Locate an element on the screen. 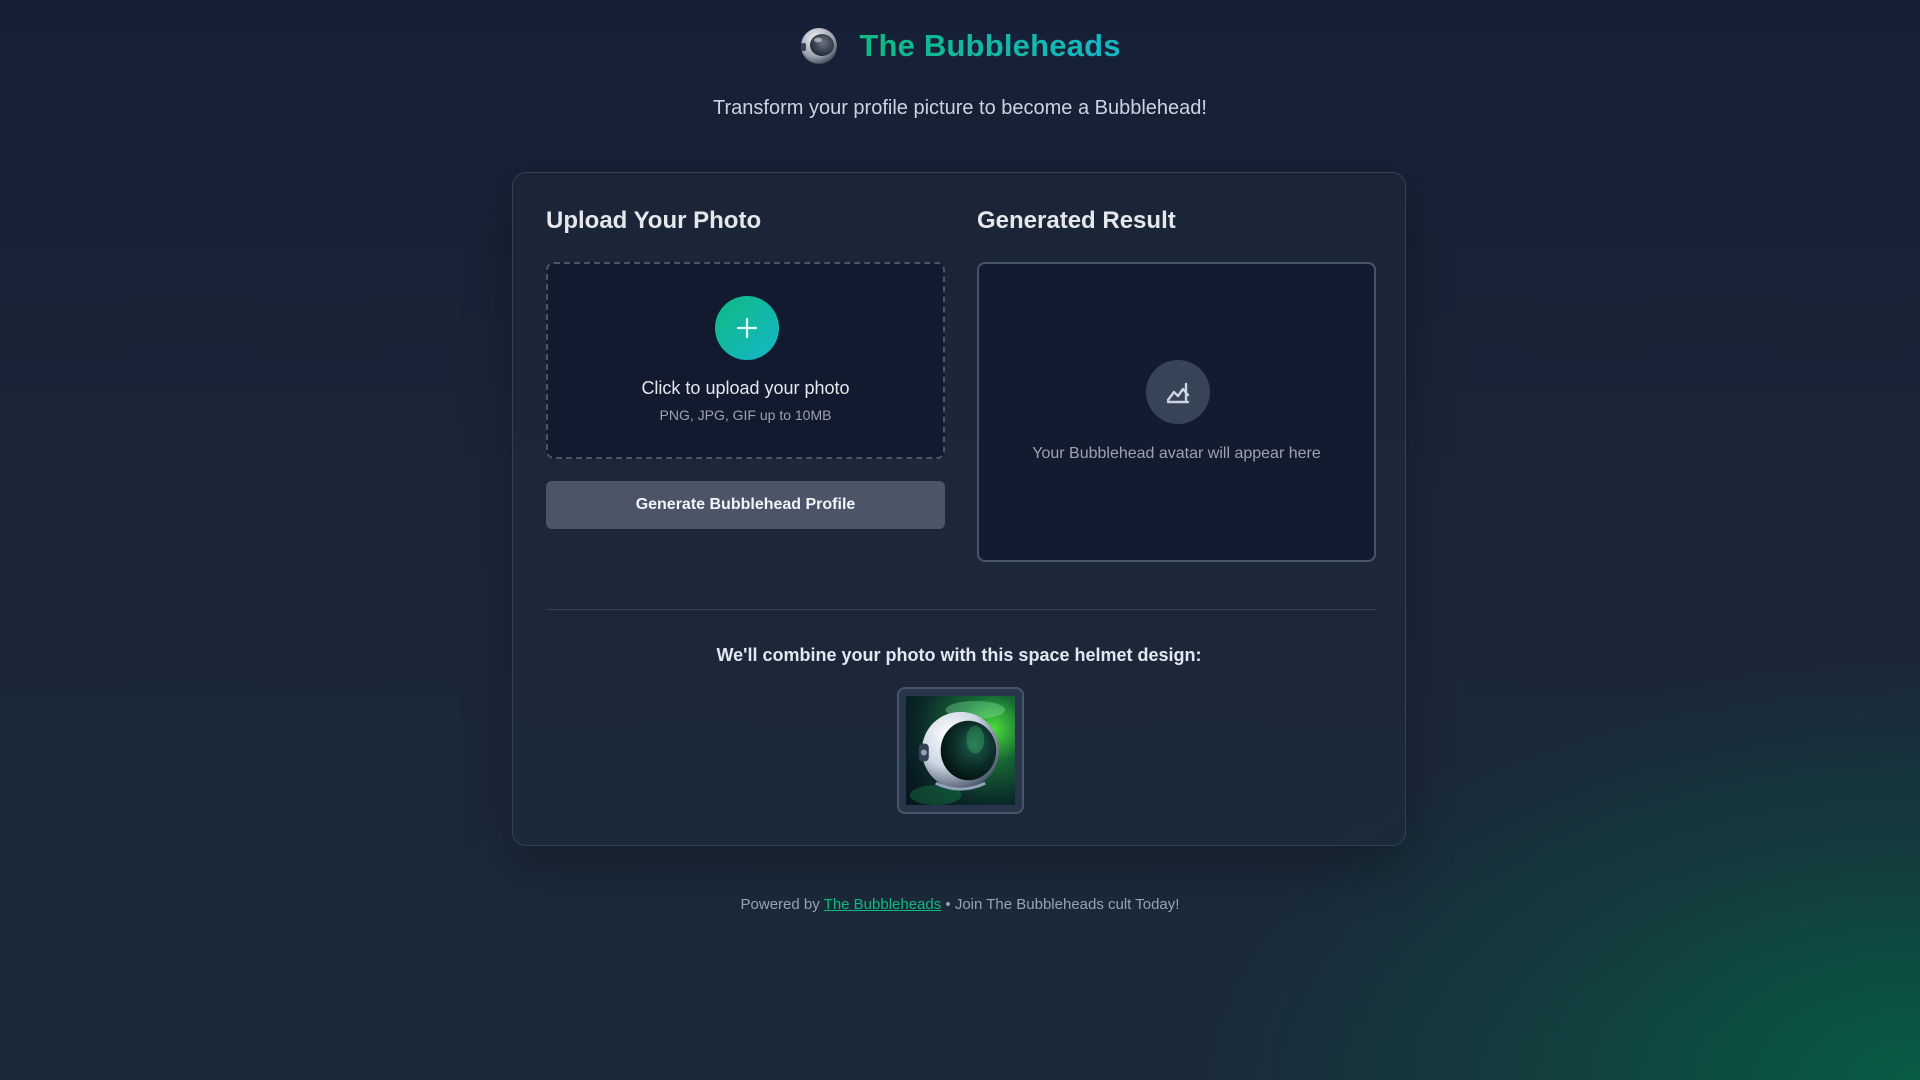  upload-label: Click to upload your photo is located at coordinates (745, 388).